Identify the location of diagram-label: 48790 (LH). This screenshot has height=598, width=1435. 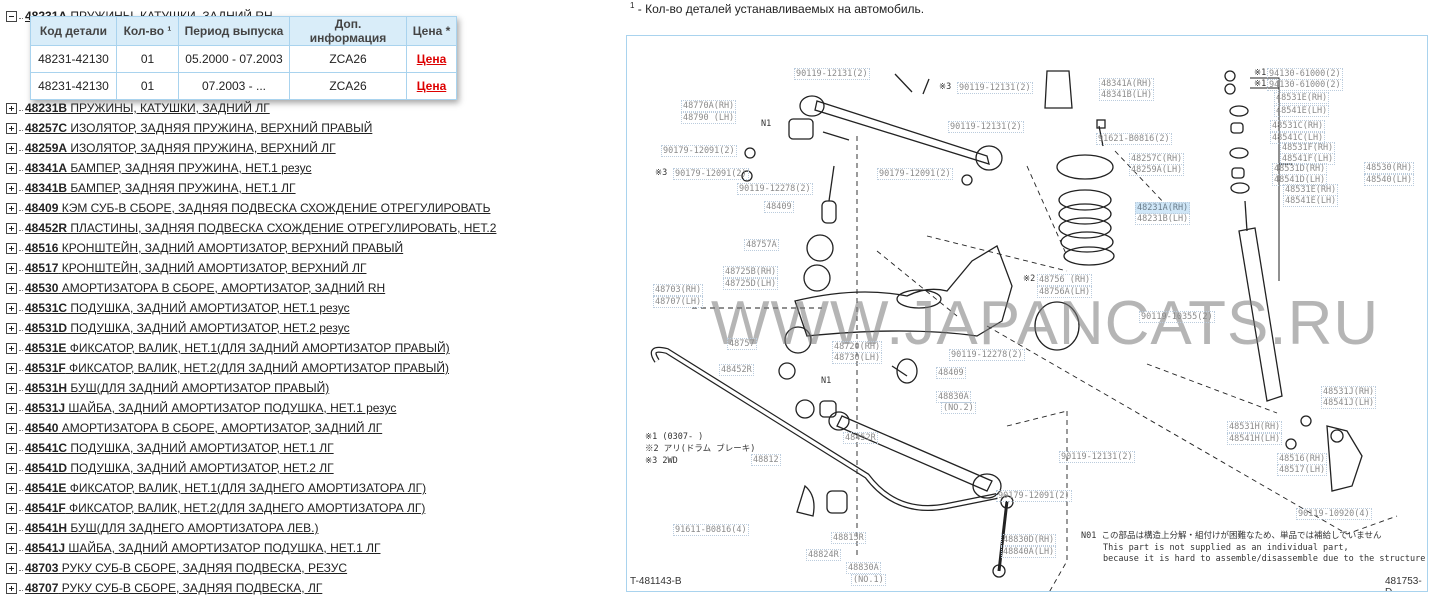
(709, 118).